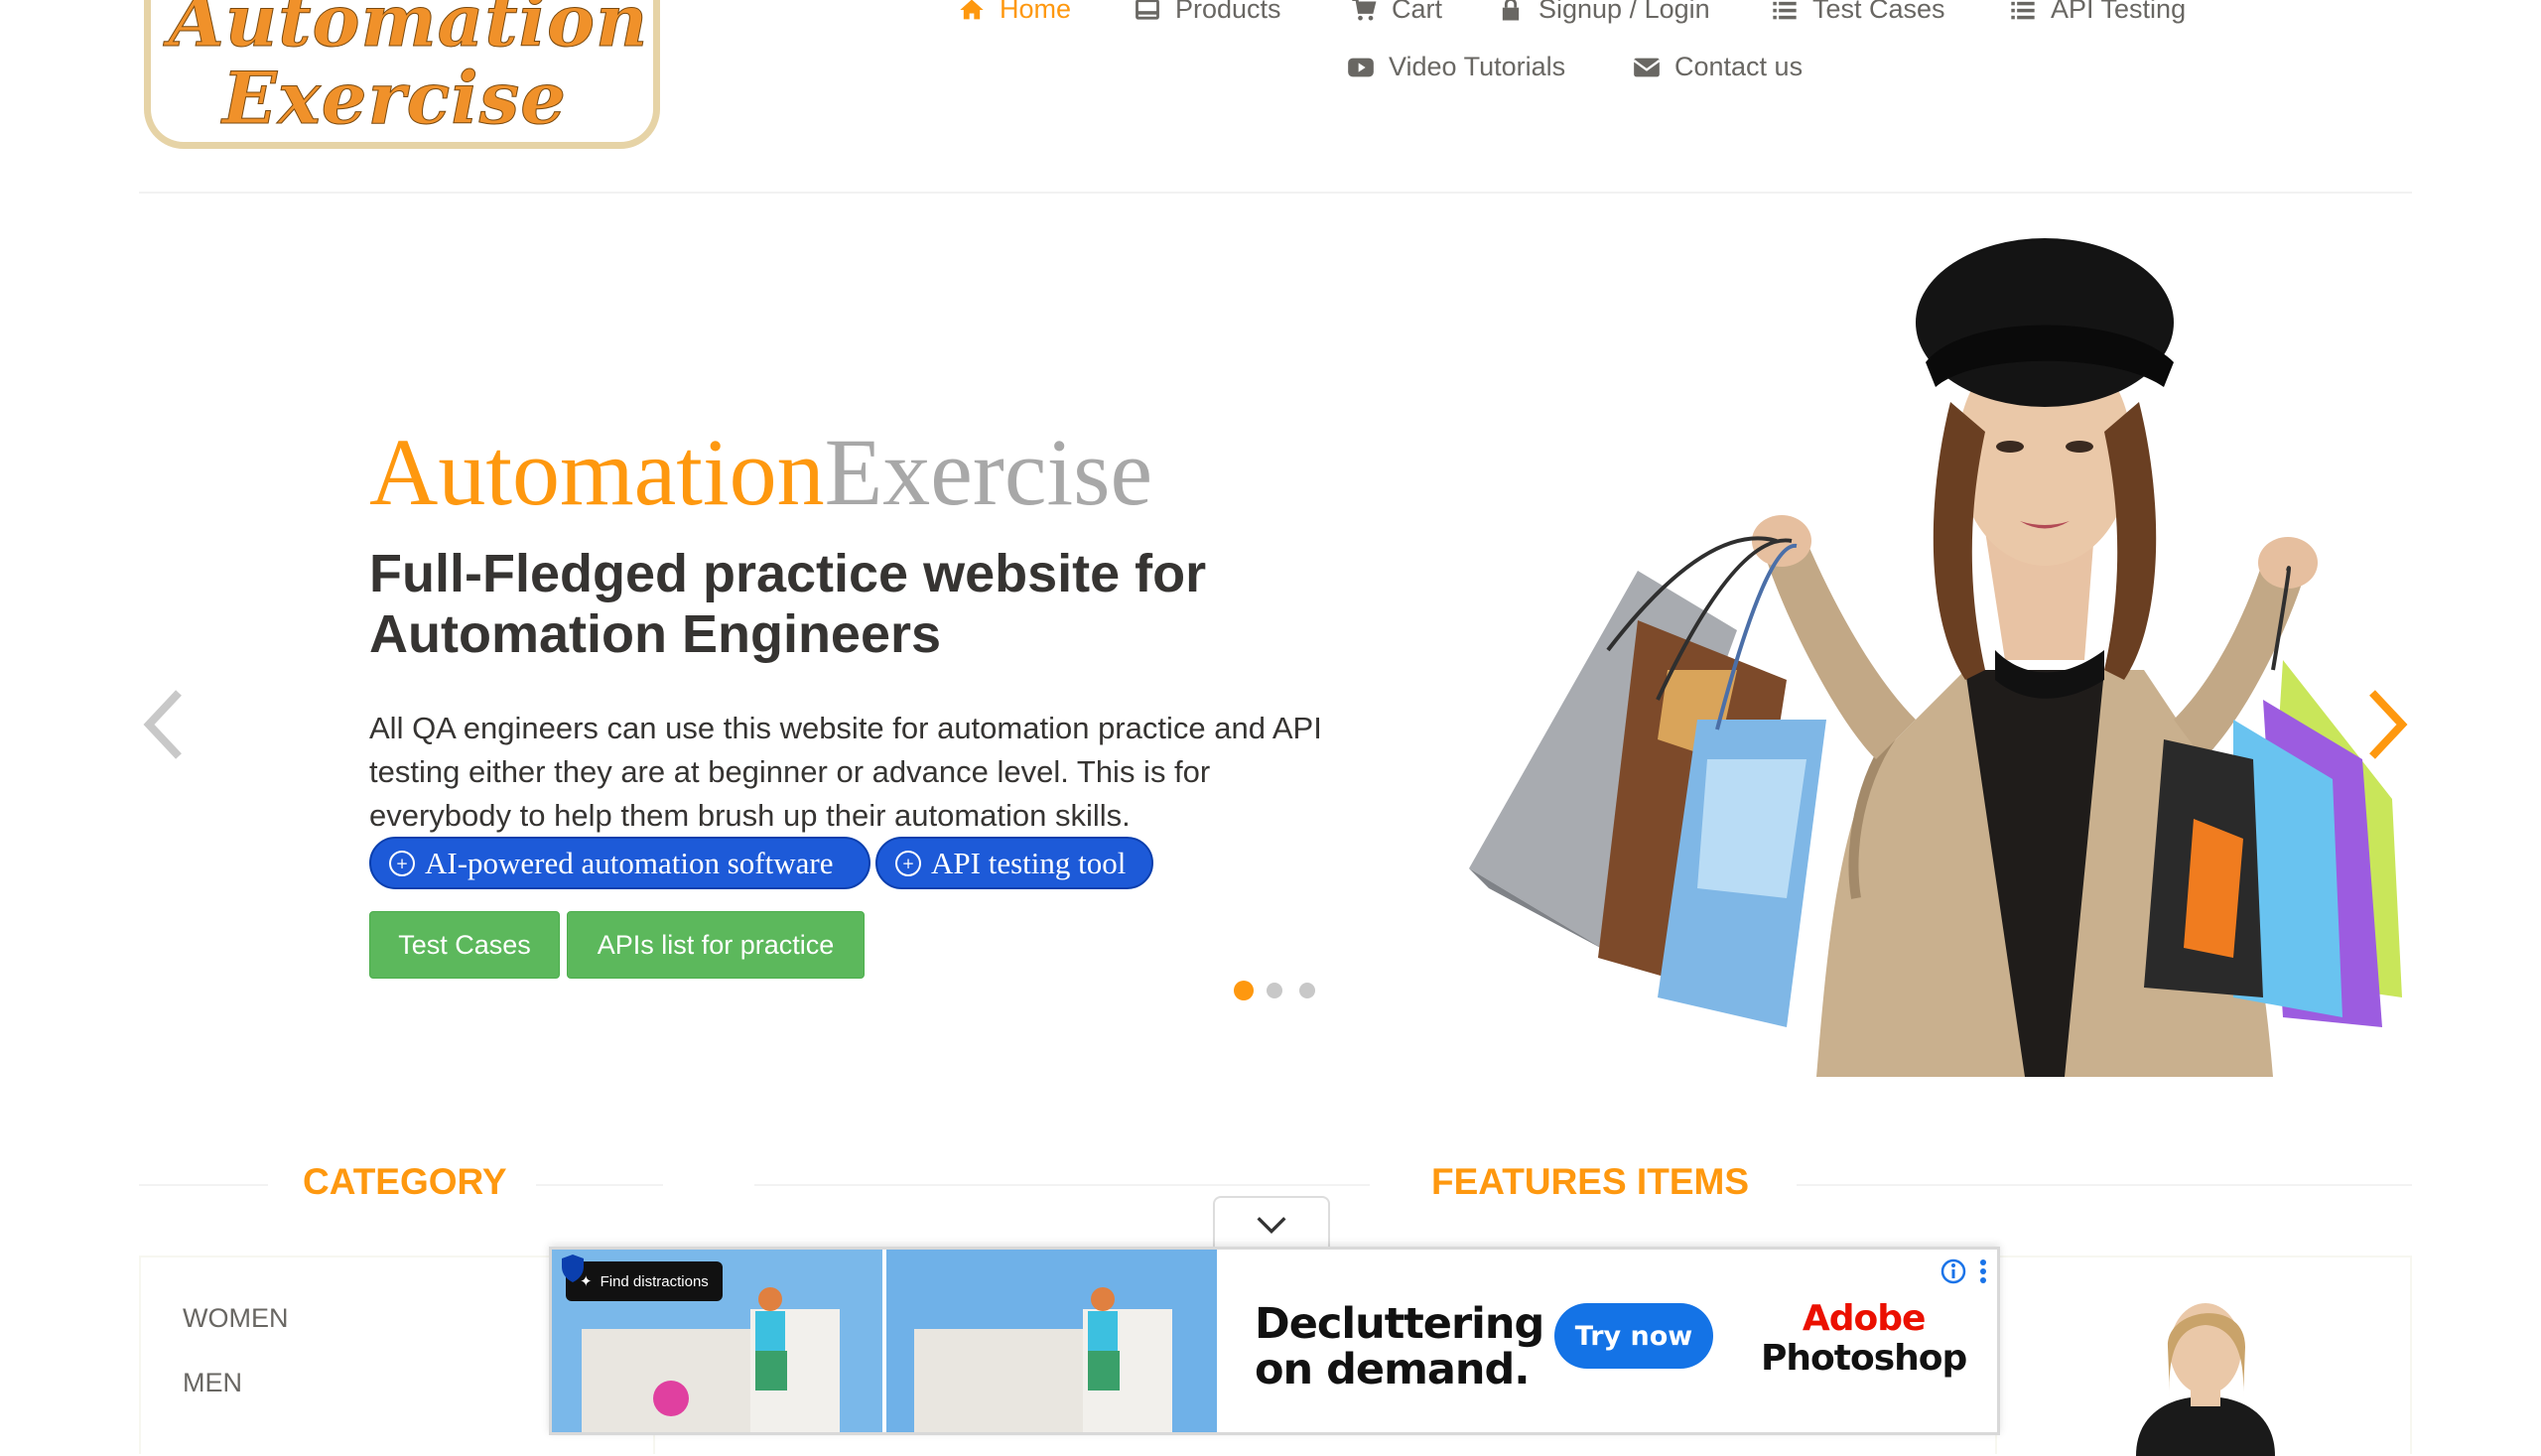  I want to click on ai-automation-pill: + AI-powered automation software, so click(619, 863).